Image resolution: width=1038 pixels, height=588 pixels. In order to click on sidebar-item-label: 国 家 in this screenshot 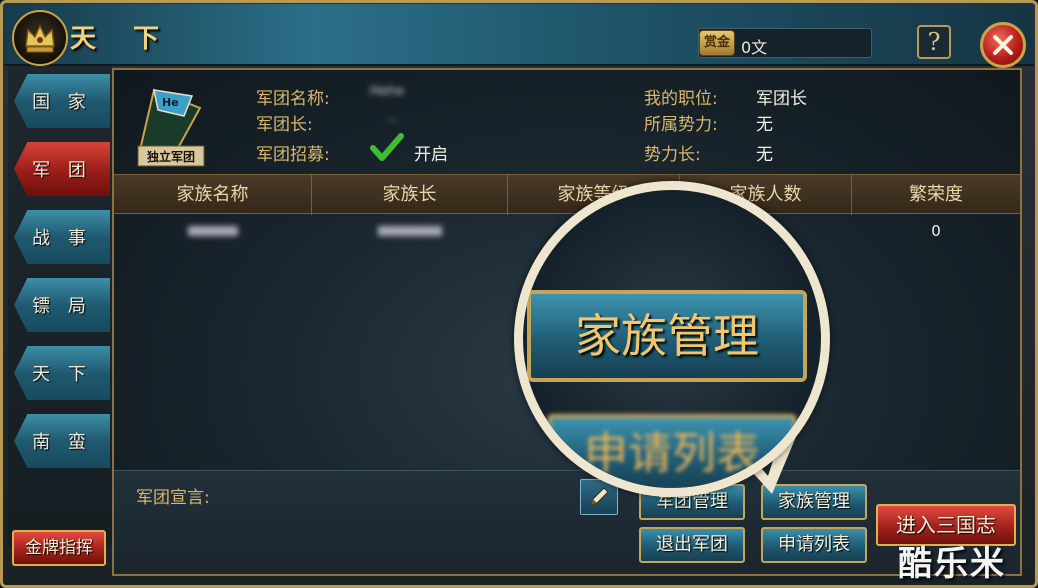, I will do `click(62, 102)`.